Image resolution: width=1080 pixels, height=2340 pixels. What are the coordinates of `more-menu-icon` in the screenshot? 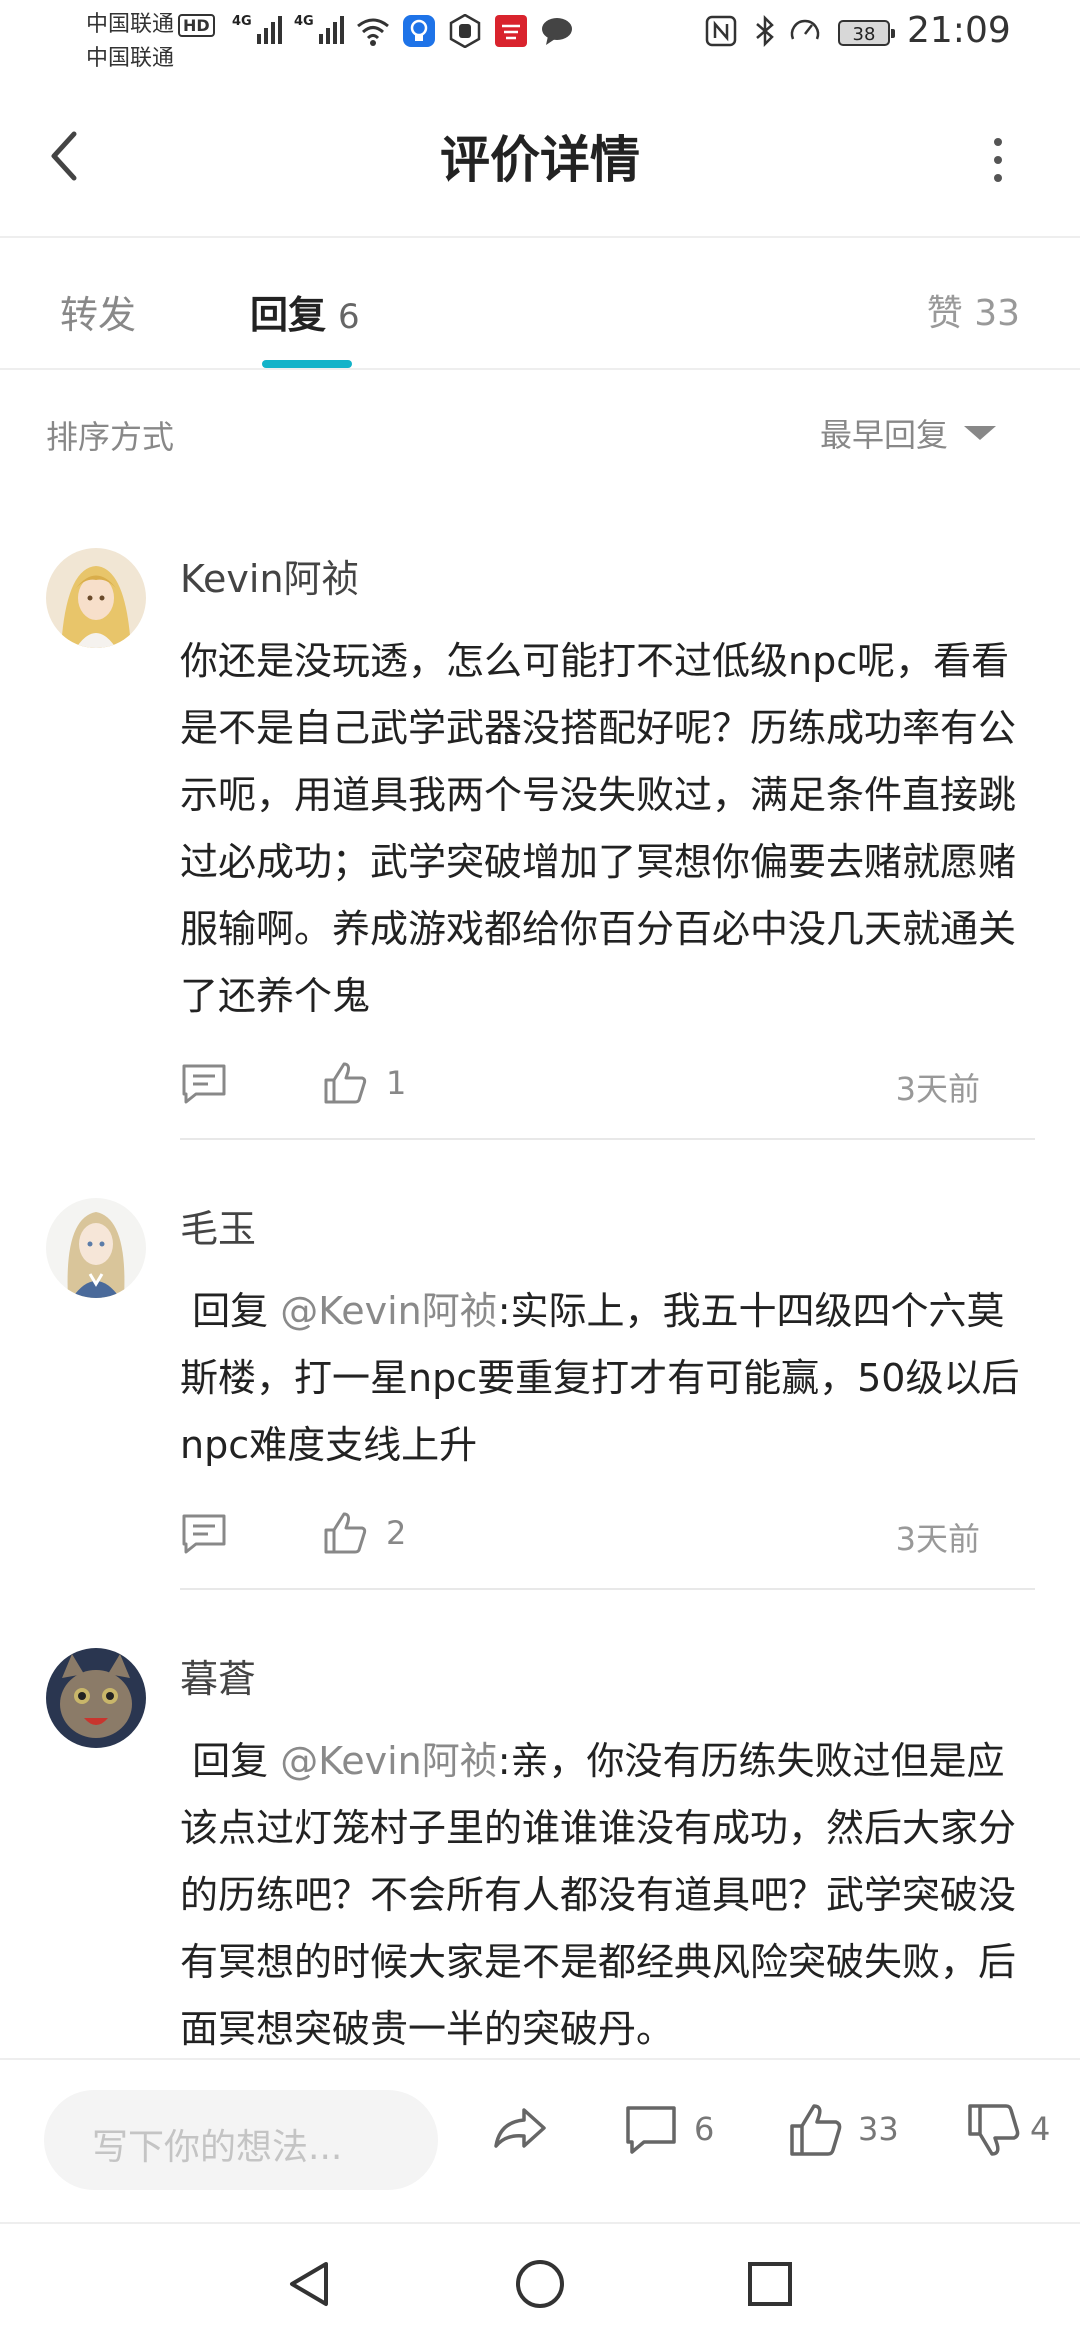 It's located at (998, 160).